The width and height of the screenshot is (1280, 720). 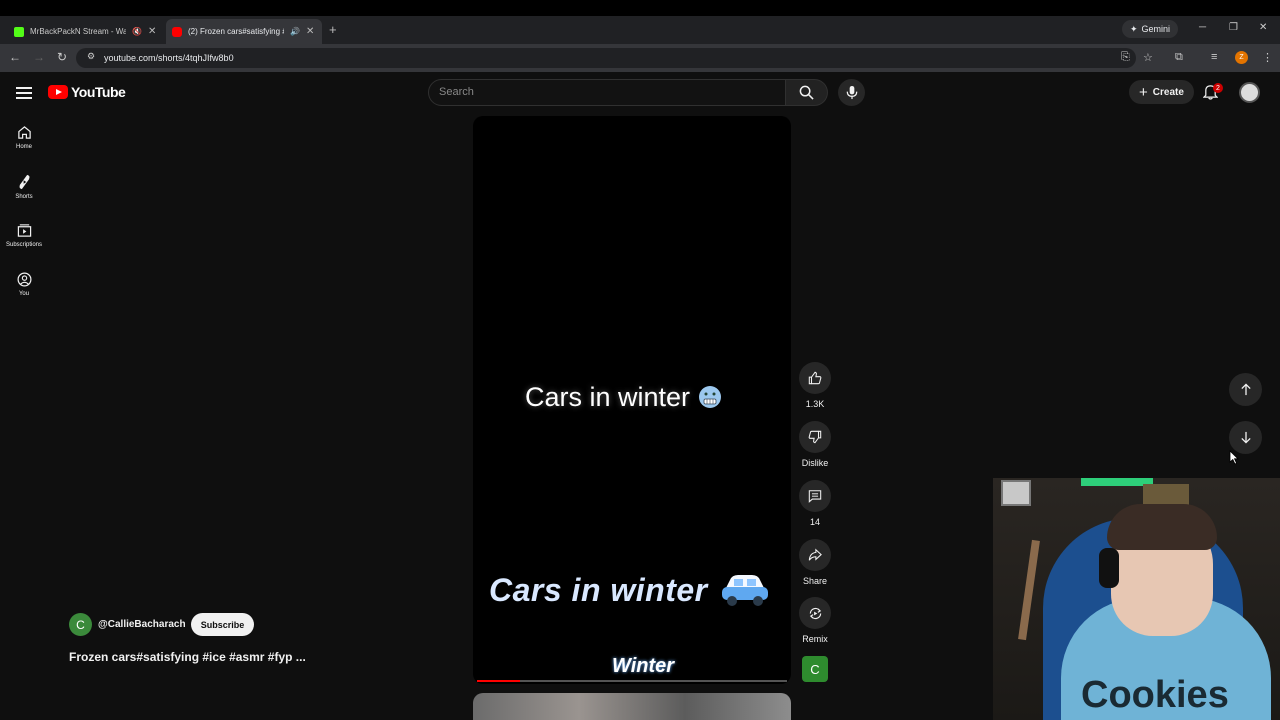 I want to click on back-icon: ←, so click(x=15, y=57).